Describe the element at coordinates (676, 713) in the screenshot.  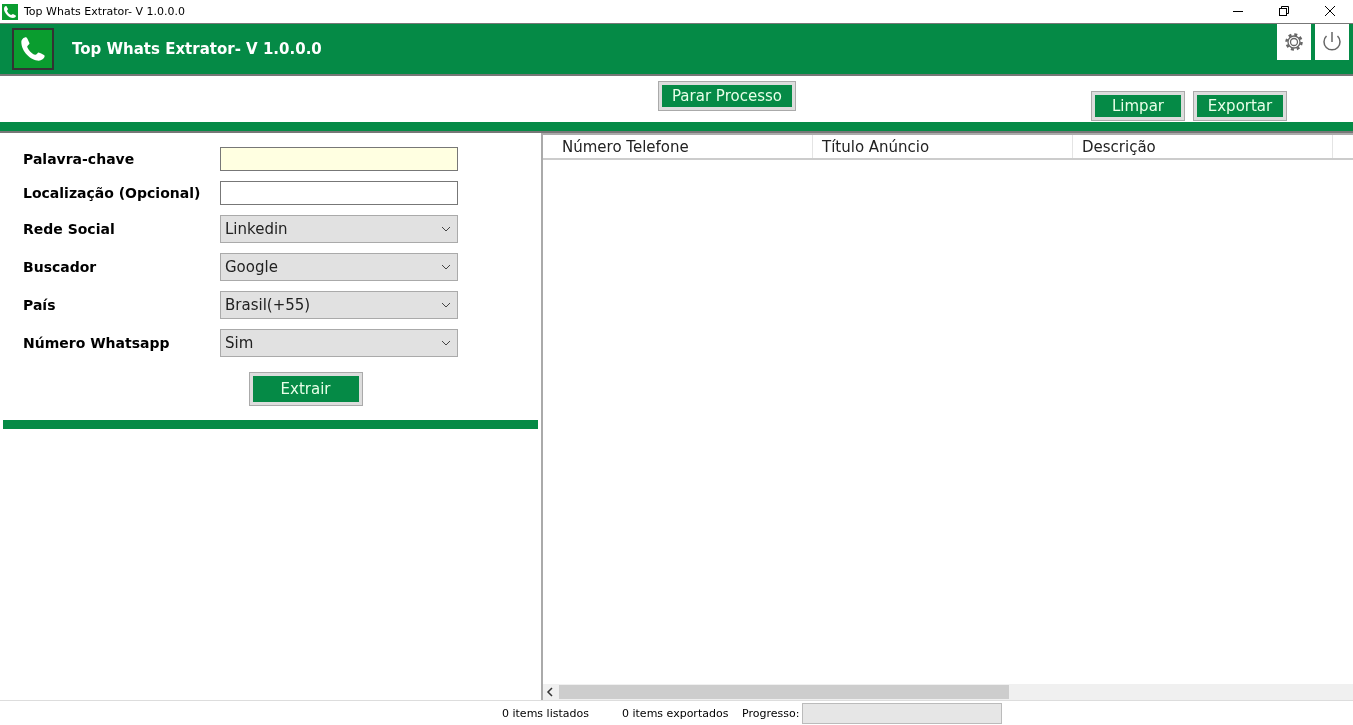
I see `exported-count: 0 items exportados` at that location.